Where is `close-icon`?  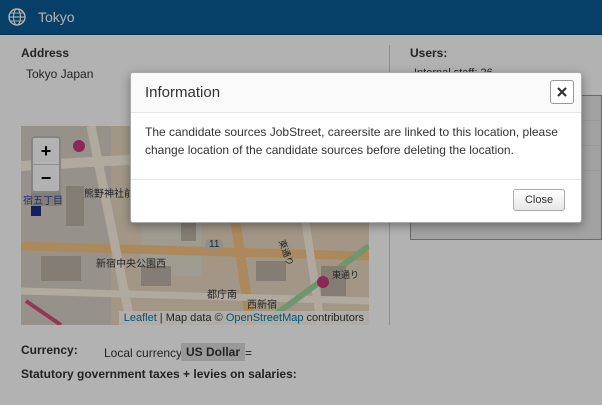 close-icon is located at coordinates (562, 92).